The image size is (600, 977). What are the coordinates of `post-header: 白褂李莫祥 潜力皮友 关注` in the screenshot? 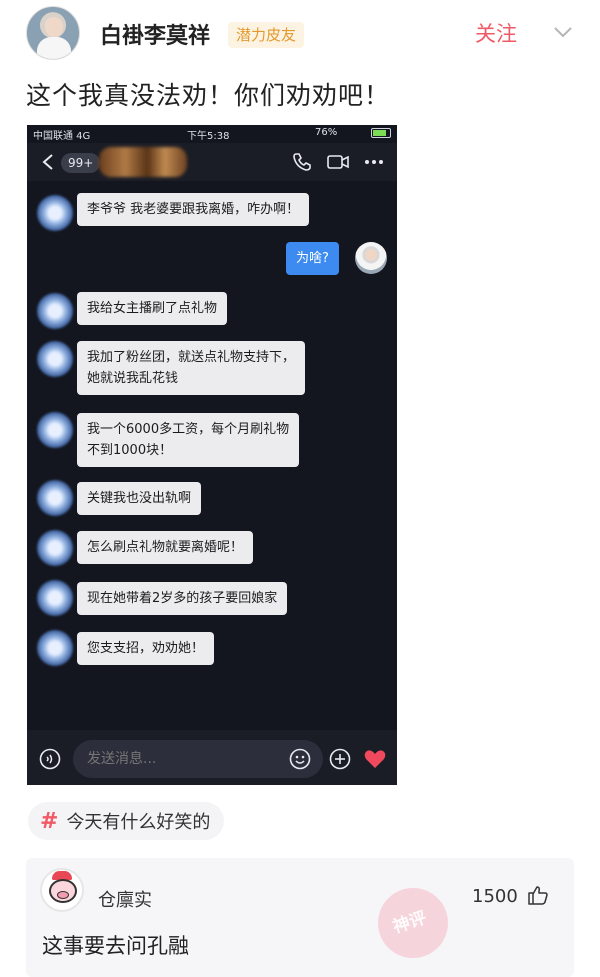 It's located at (300, 35).